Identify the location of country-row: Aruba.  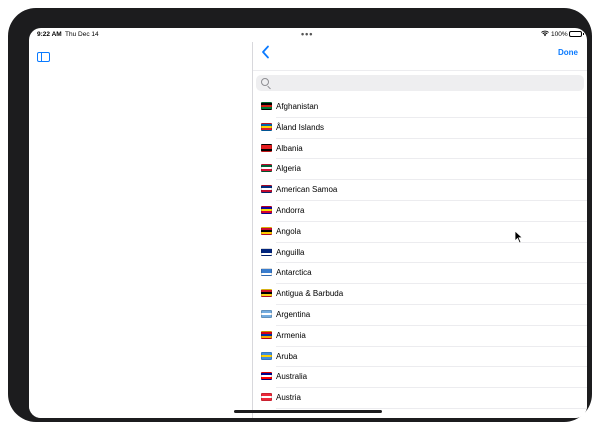
(420, 357).